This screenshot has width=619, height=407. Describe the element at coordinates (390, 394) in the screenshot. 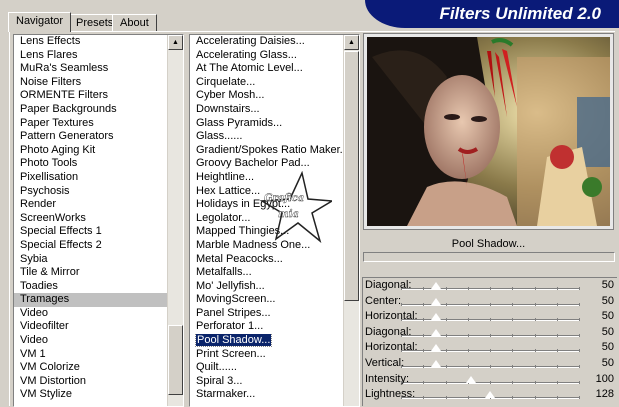

I see `param-label: Lightness:` at that location.